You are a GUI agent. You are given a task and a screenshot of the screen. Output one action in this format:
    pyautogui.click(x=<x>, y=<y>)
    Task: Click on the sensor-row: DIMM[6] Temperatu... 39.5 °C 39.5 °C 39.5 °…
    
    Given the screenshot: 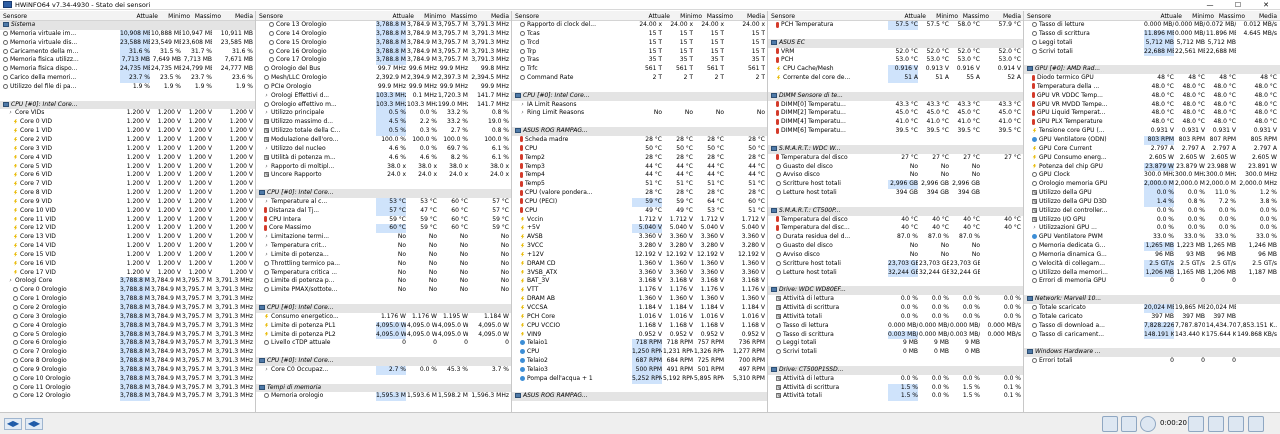 What is the action you would take?
    pyautogui.click(x=895, y=131)
    